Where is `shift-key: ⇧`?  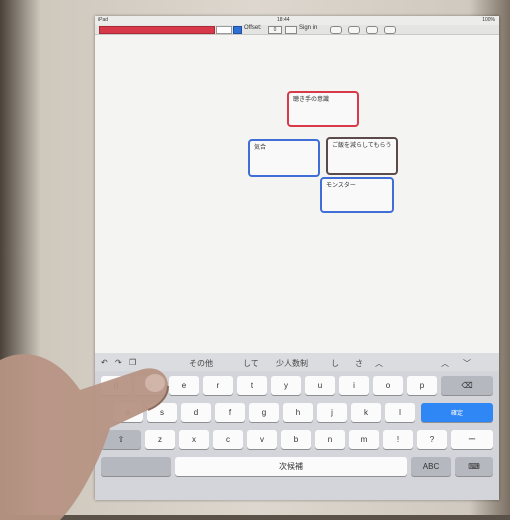 shift-key: ⇧ is located at coordinates (121, 439).